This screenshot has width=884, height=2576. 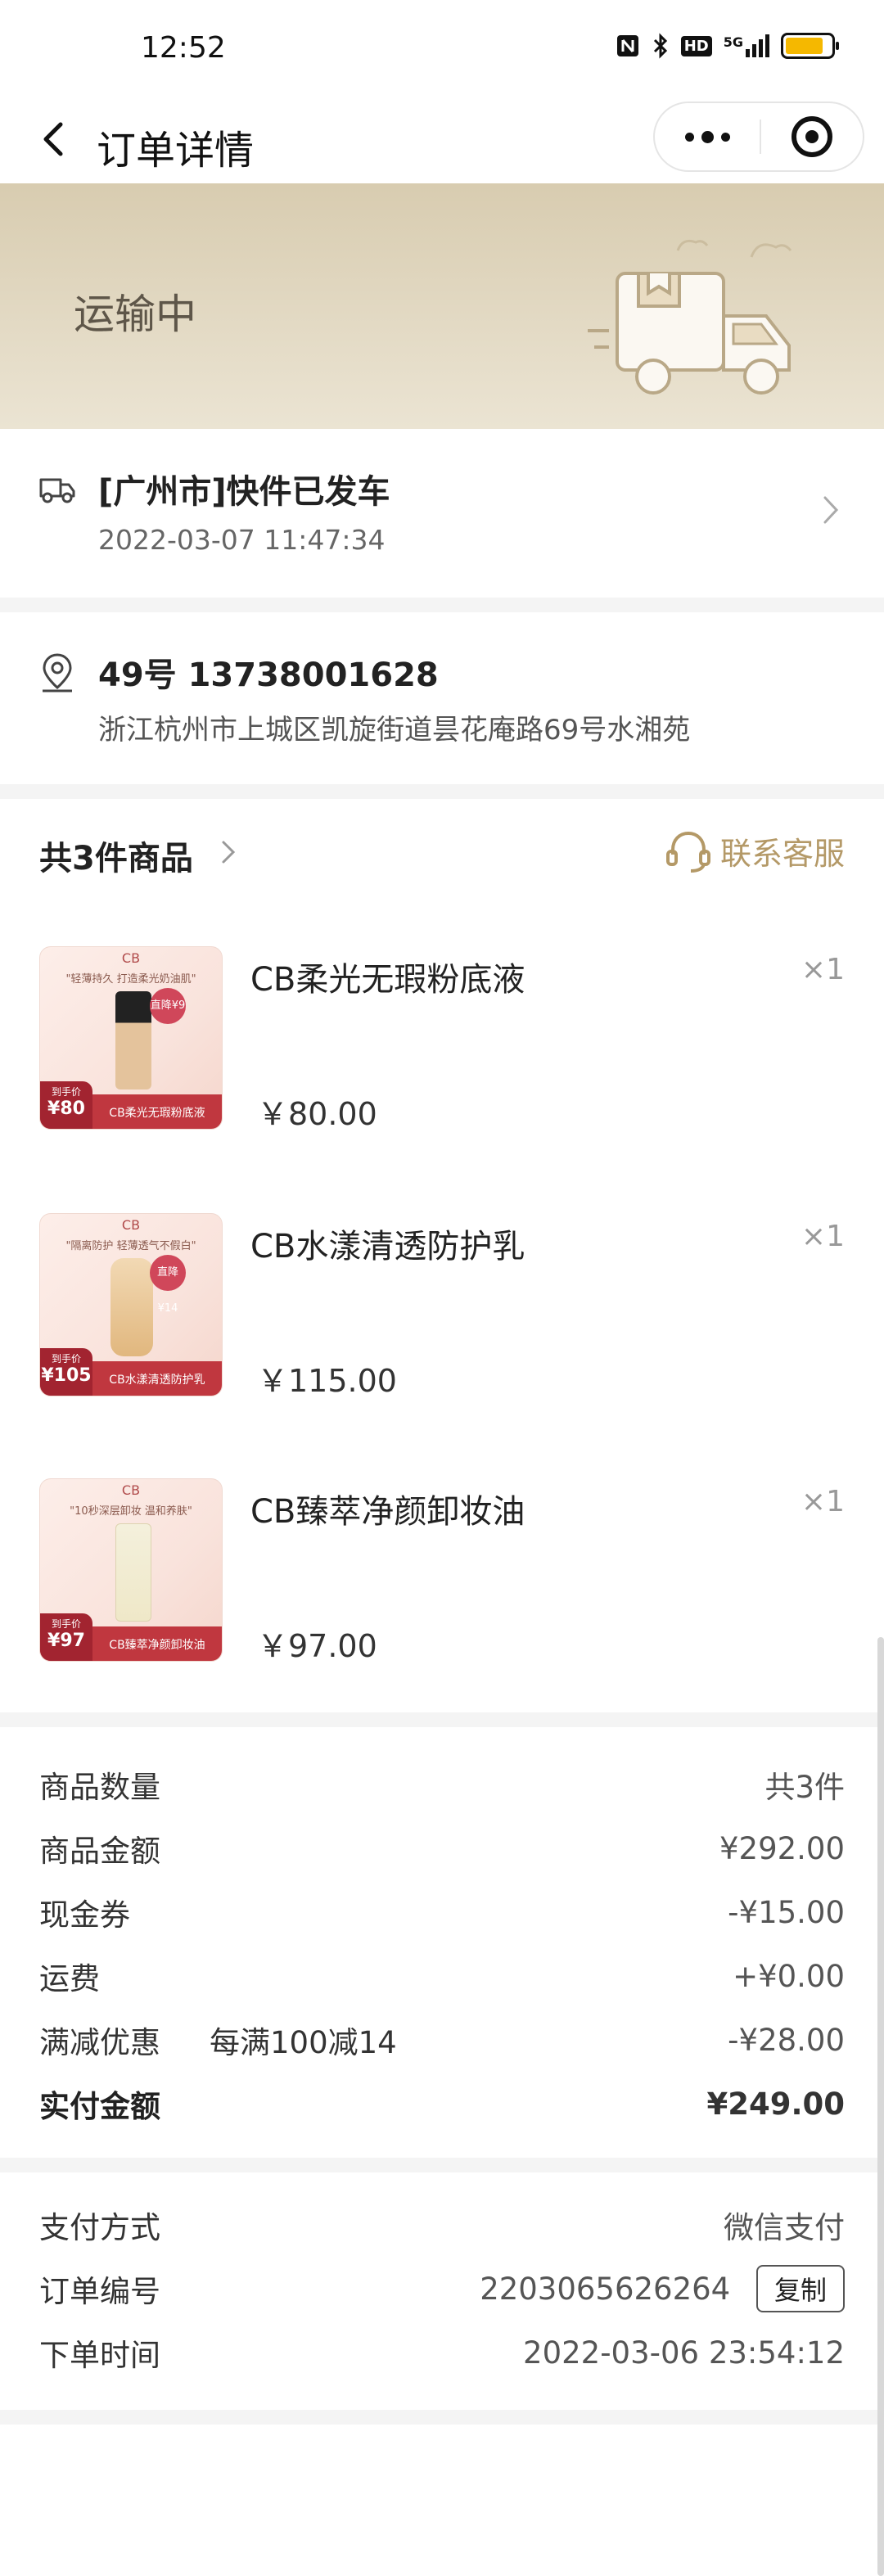 I want to click on thumb-tagline: "轻薄持久 打造柔光奶油肌", so click(x=131, y=979).